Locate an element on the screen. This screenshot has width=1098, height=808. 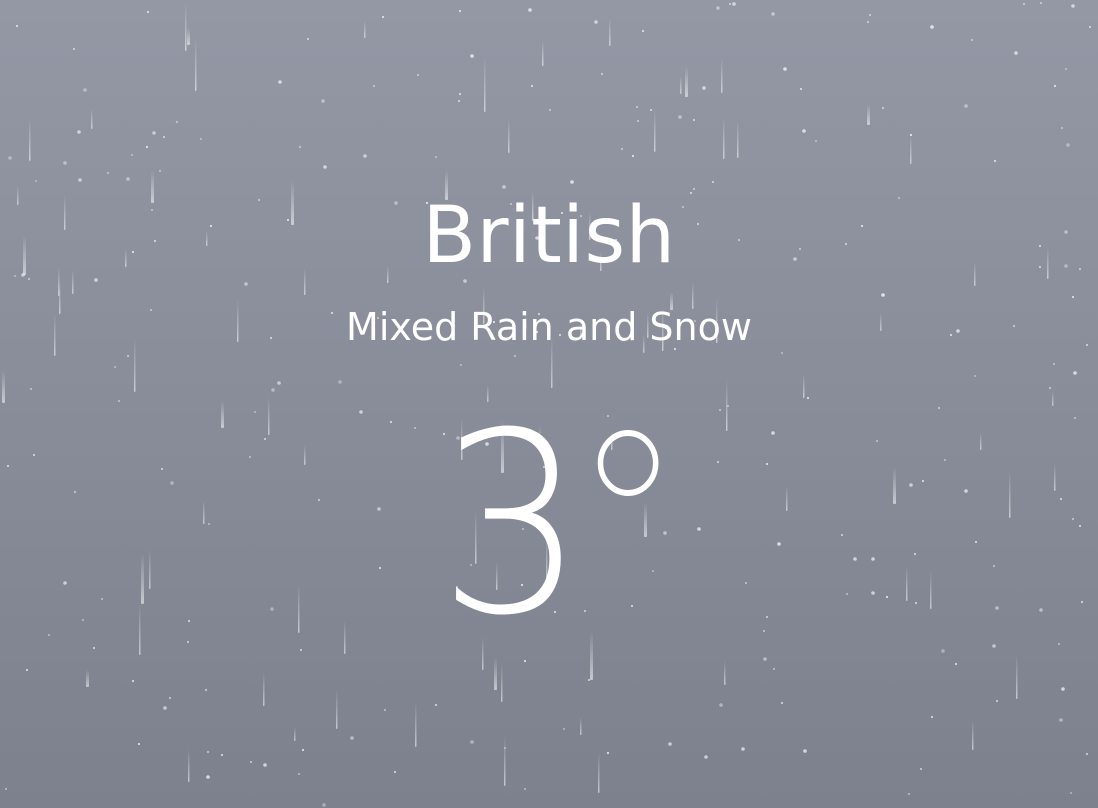
weather-condition: Mixed Rain and Snow is located at coordinates (549, 327).